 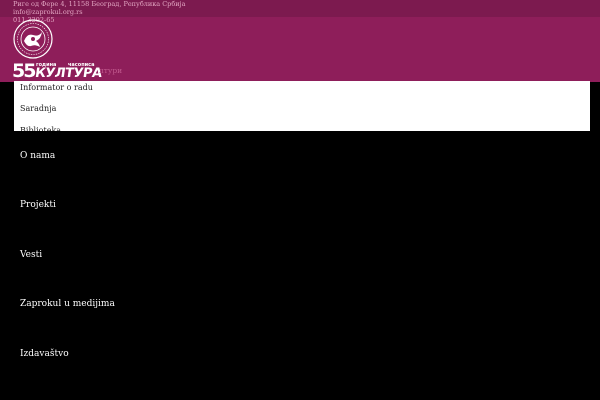 What do you see at coordinates (111, 70) in the screenshot?
I see `logo-tail-text: лтури` at bounding box center [111, 70].